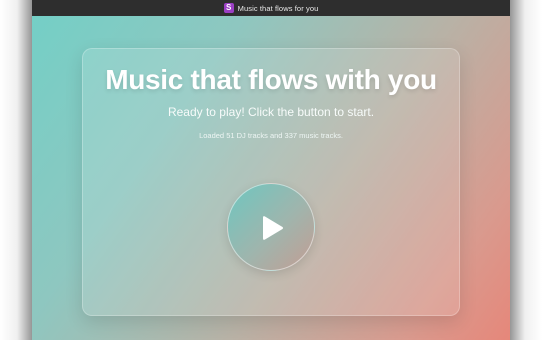 The width and height of the screenshot is (542, 340). I want to click on play-icon, so click(273, 228).